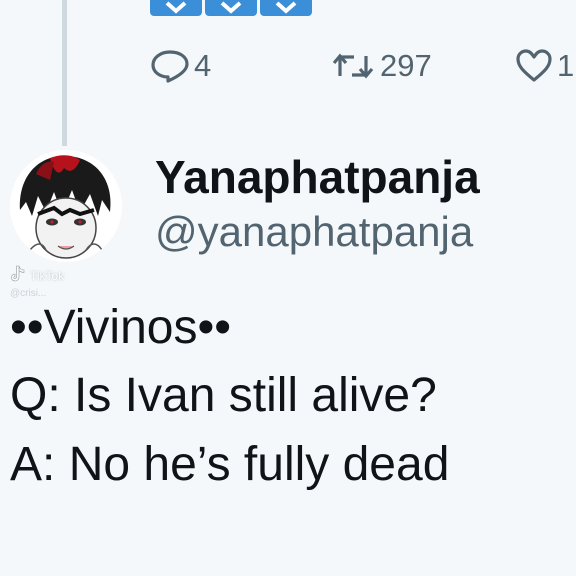  What do you see at coordinates (223, 395) in the screenshot?
I see `tweet-text-line: Q: Is Ivan still alive?` at bounding box center [223, 395].